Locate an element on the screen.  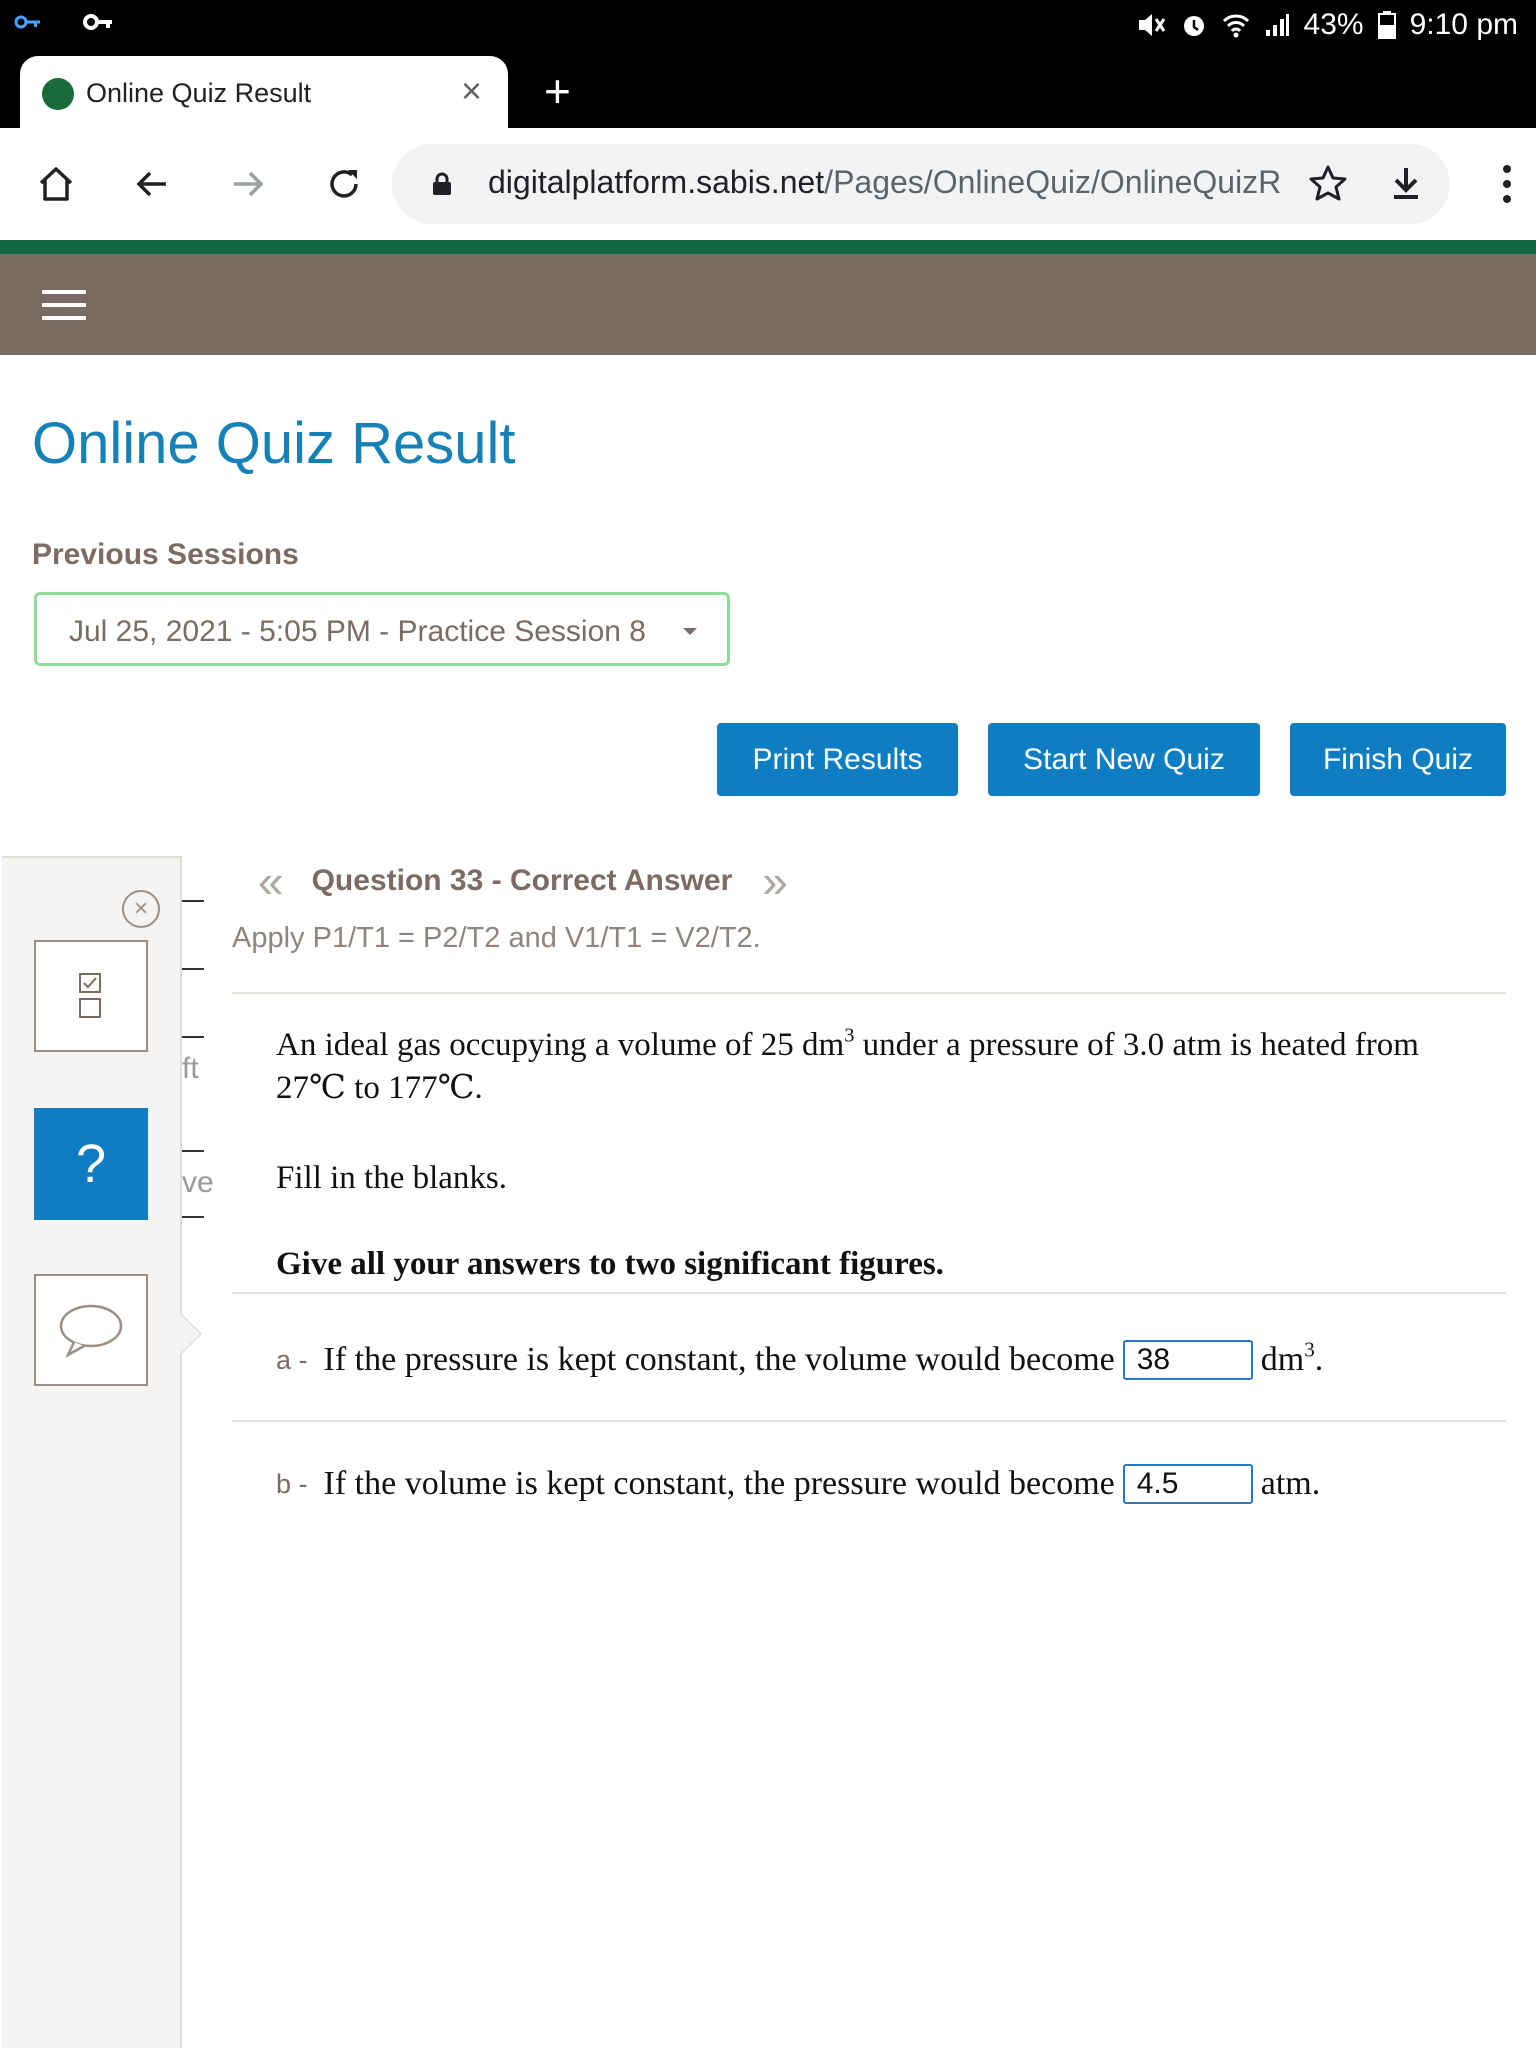
wifi-icon is located at coordinates (1235, 26).